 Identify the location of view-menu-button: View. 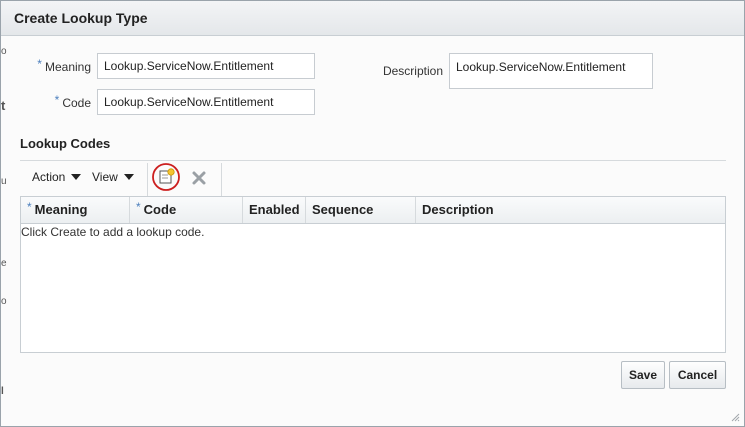
(113, 177).